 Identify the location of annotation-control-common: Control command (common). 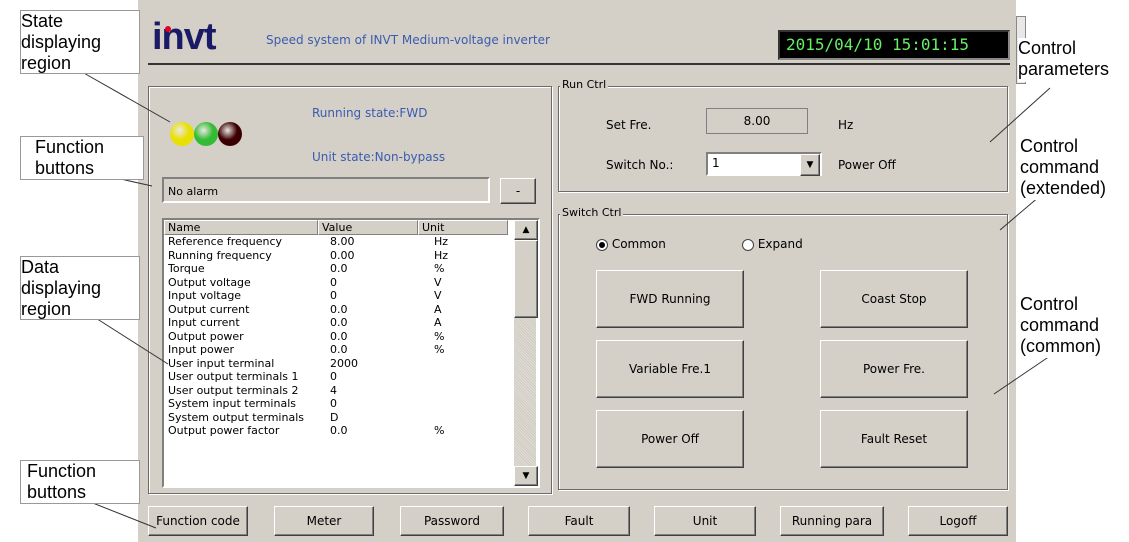
(1073, 326).